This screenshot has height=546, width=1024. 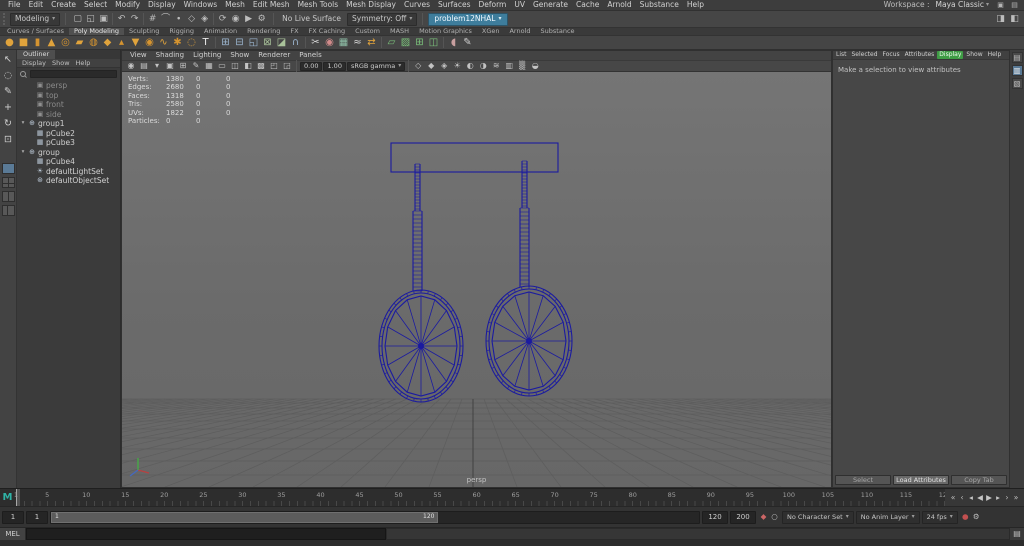 I want to click on snap-curve-icon: ⌒, so click(x=165, y=19).